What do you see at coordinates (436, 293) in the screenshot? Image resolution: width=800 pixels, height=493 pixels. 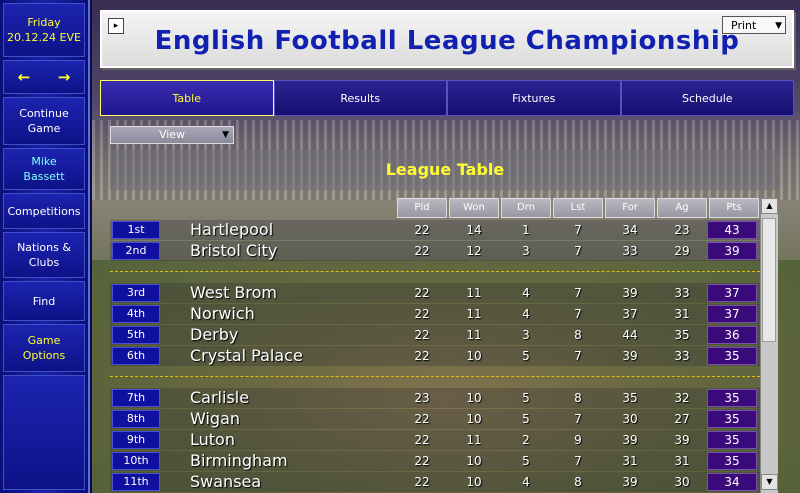 I see `table-row: 3rd West Brom 22 11 4 7 39 33 37` at bounding box center [436, 293].